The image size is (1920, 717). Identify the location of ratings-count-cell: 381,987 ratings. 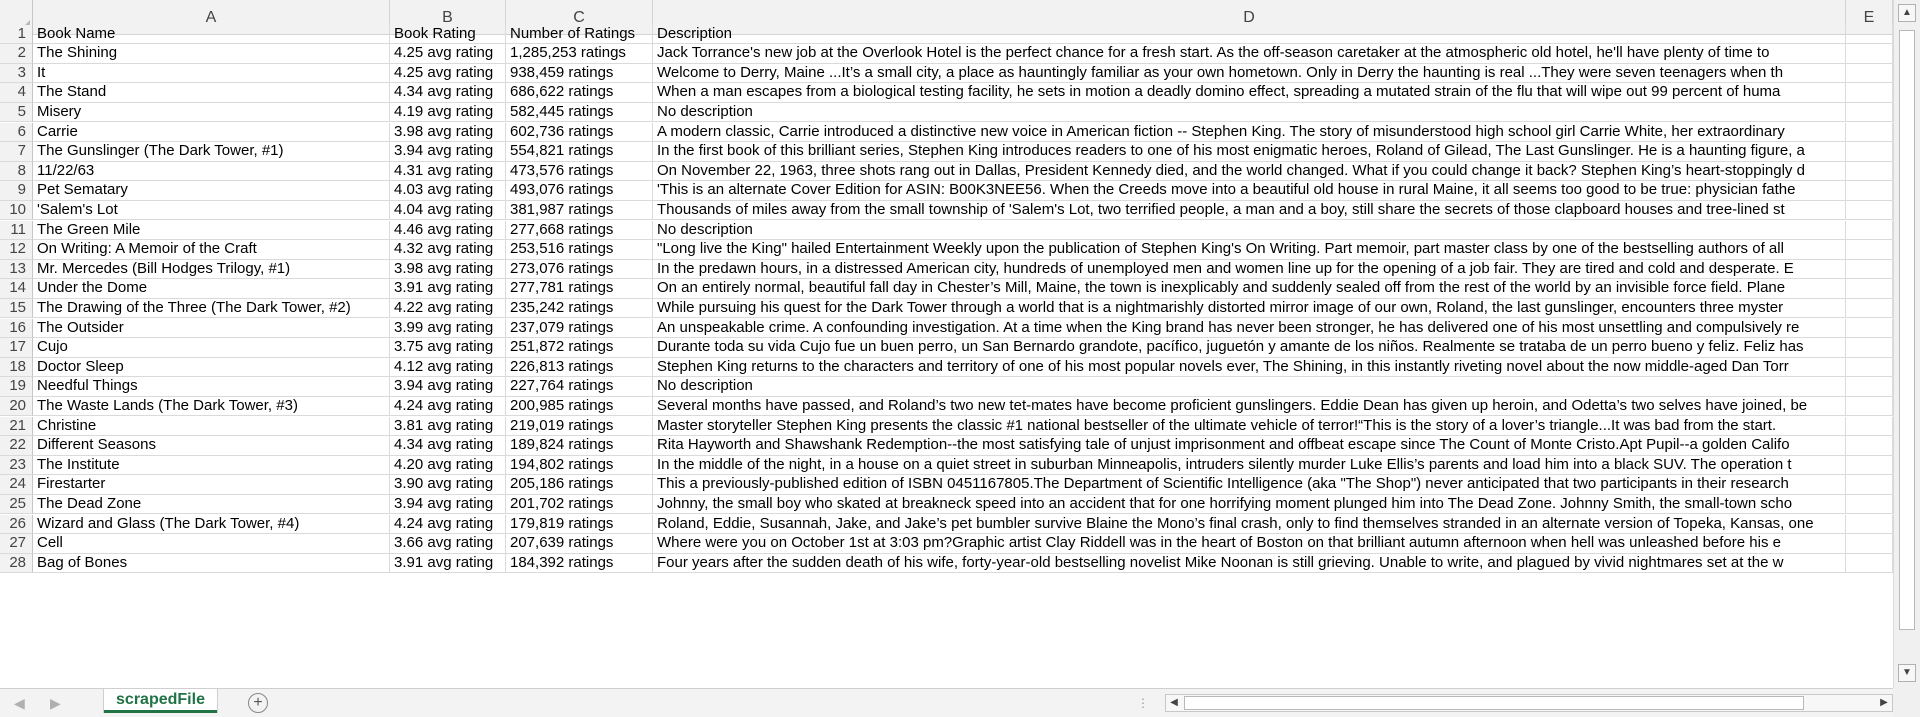
(579, 210).